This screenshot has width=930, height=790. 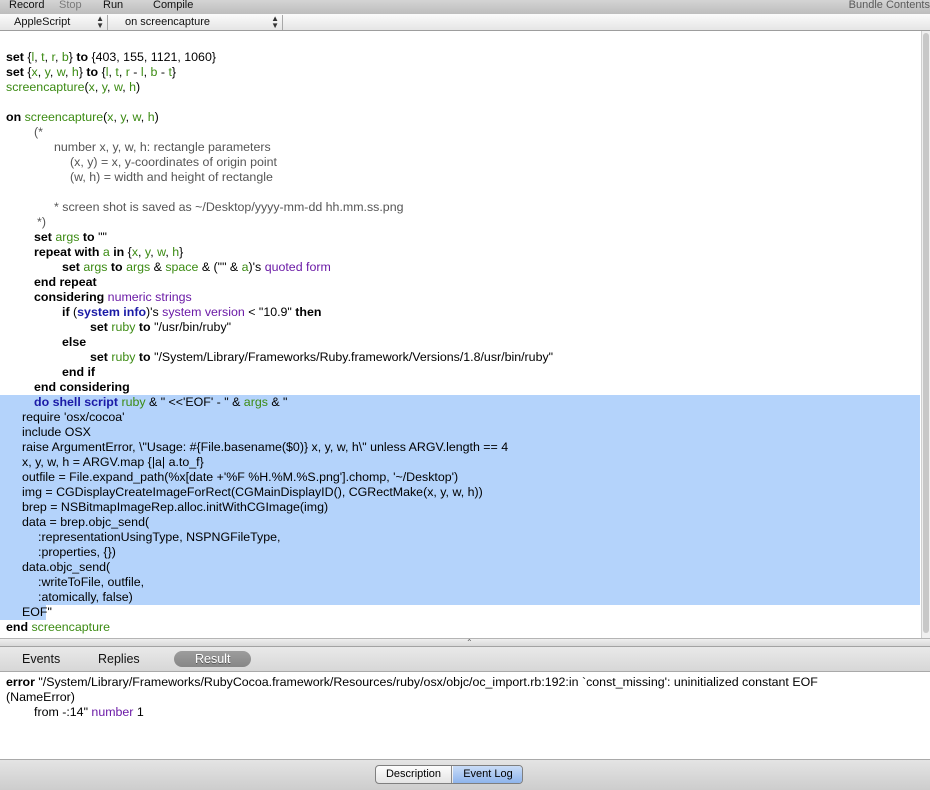 I want to click on resize-grip-icon: ⌃, so click(x=469, y=642).